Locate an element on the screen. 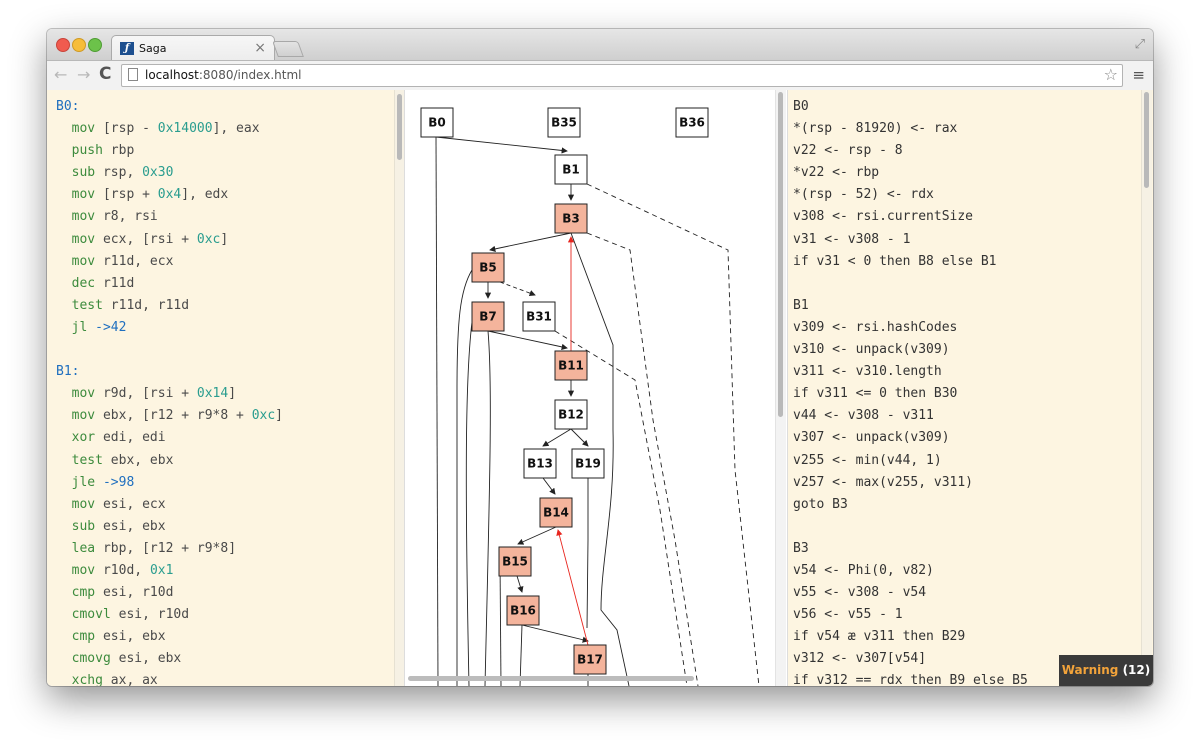 The width and height of the screenshot is (1200, 751). cfg-node-b7: B7 is located at coordinates (488, 316).